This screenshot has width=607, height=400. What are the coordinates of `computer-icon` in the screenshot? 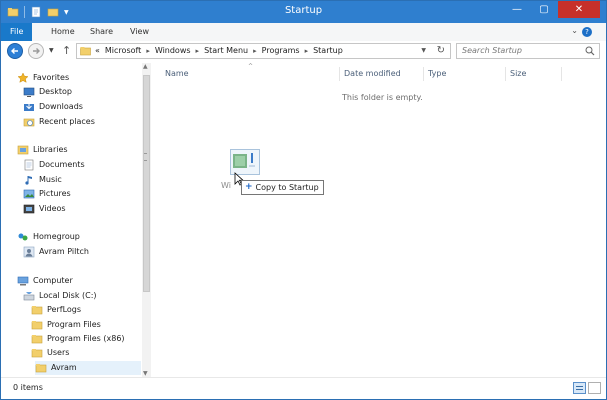 It's located at (23, 281).